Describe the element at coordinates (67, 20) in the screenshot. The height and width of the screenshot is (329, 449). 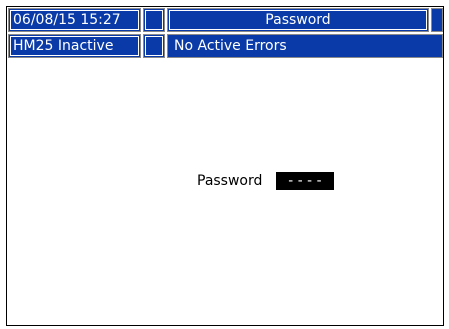
I see `datetime-text: 06/08/15 15:27` at that location.